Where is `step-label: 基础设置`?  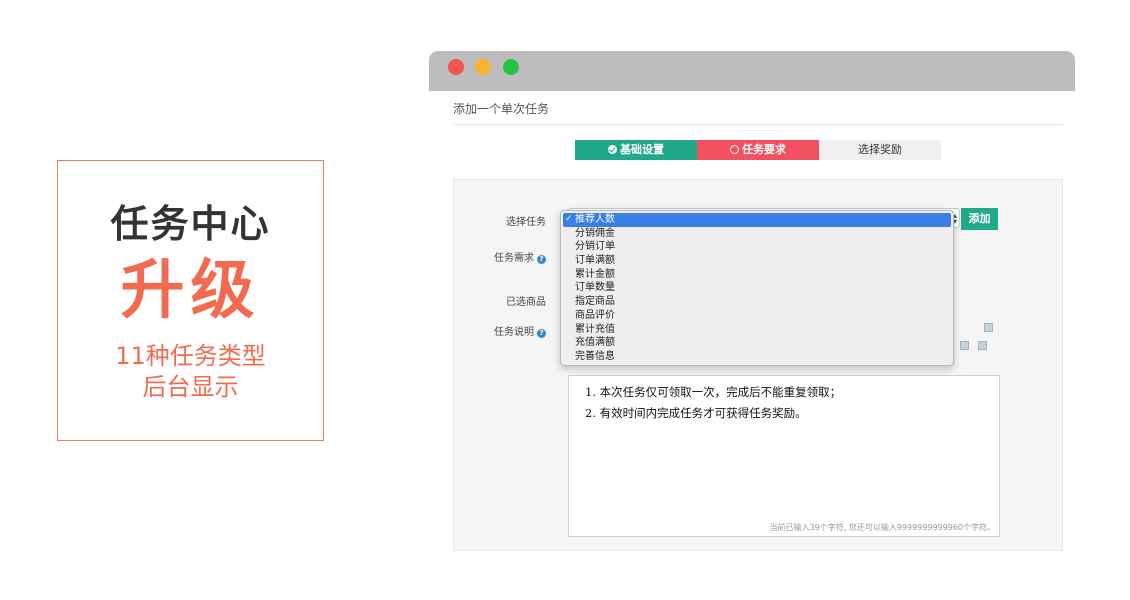
step-label: 基础设置 is located at coordinates (642, 149).